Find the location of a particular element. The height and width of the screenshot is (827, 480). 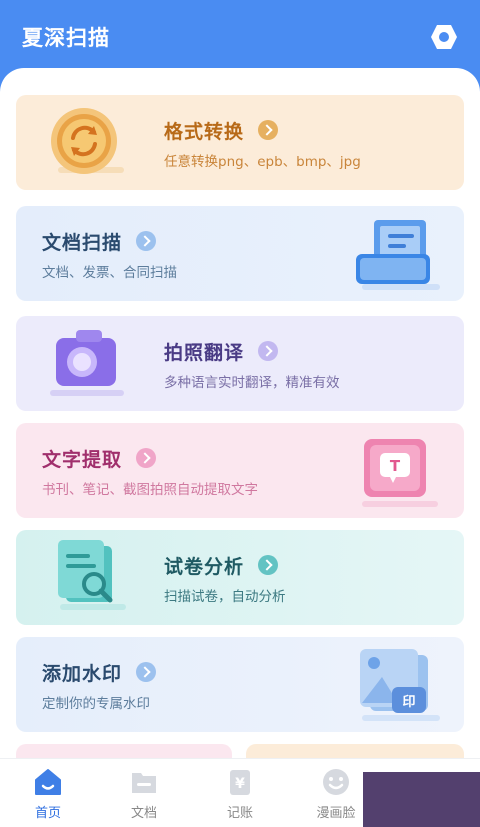

tab-home: 首页 is located at coordinates (48, 793).